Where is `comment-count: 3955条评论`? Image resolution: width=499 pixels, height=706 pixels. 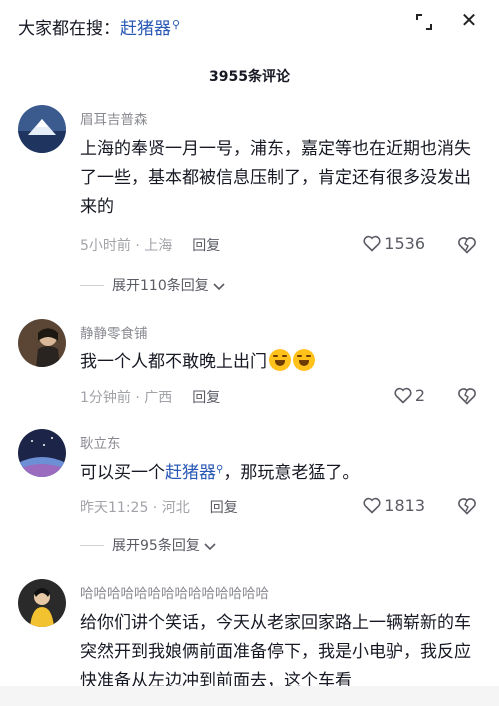 comment-count: 3955条评论 is located at coordinates (249, 77).